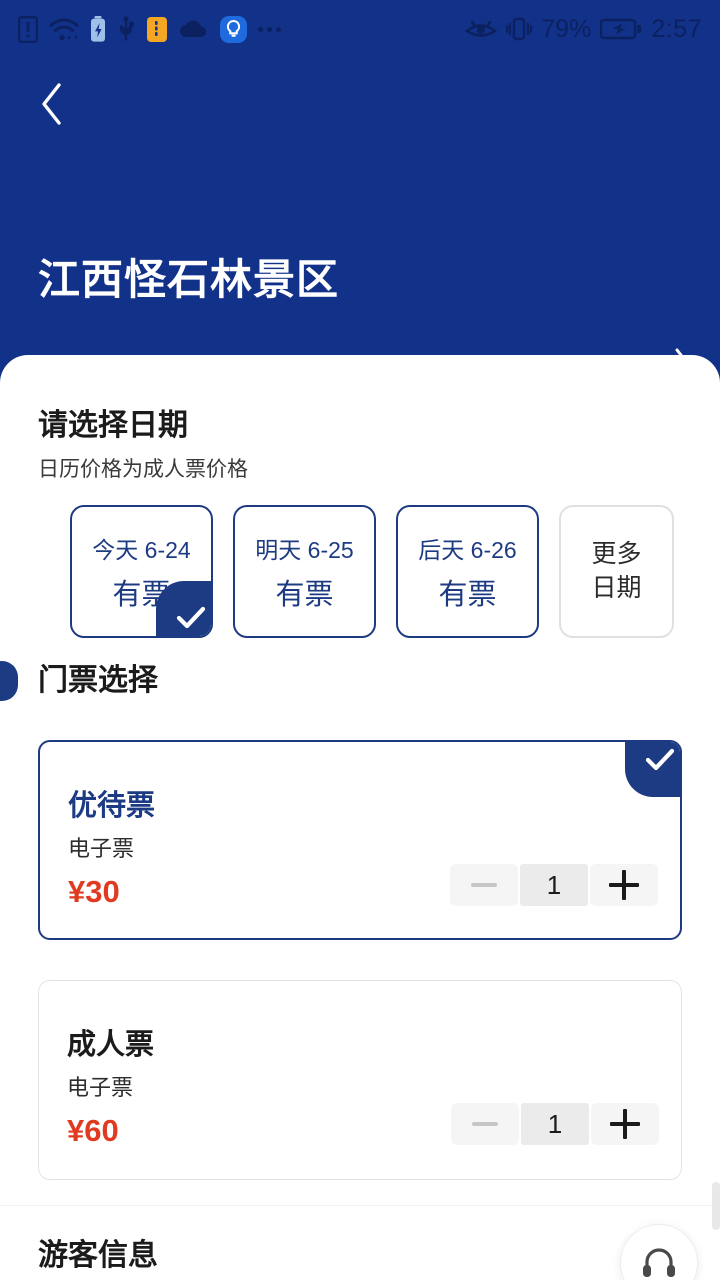 The height and width of the screenshot is (1280, 720). I want to click on ticket-card-adult: 成人票 电子票 ¥60 1, so click(360, 1080).